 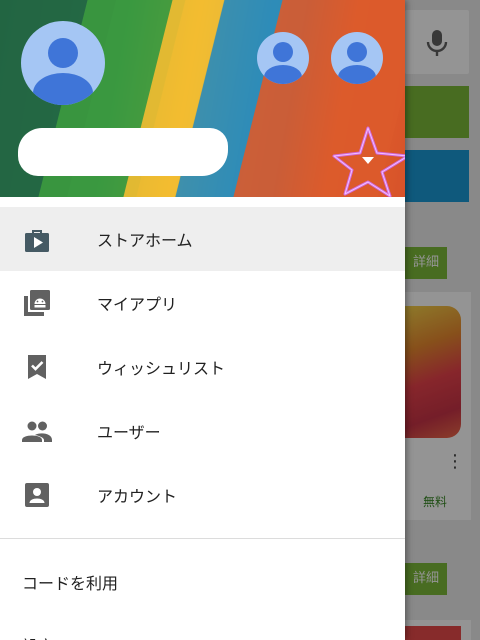 What do you see at coordinates (202, 538) in the screenshot?
I see `menu-divider` at bounding box center [202, 538].